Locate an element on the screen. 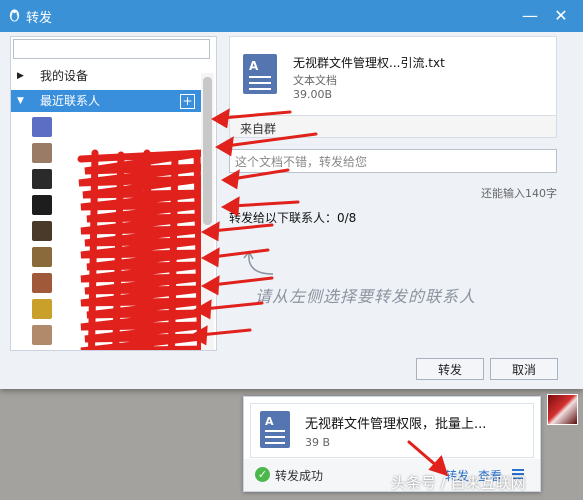 The height and width of the screenshot is (500, 583). notif-file-size: 39 B is located at coordinates (318, 442).